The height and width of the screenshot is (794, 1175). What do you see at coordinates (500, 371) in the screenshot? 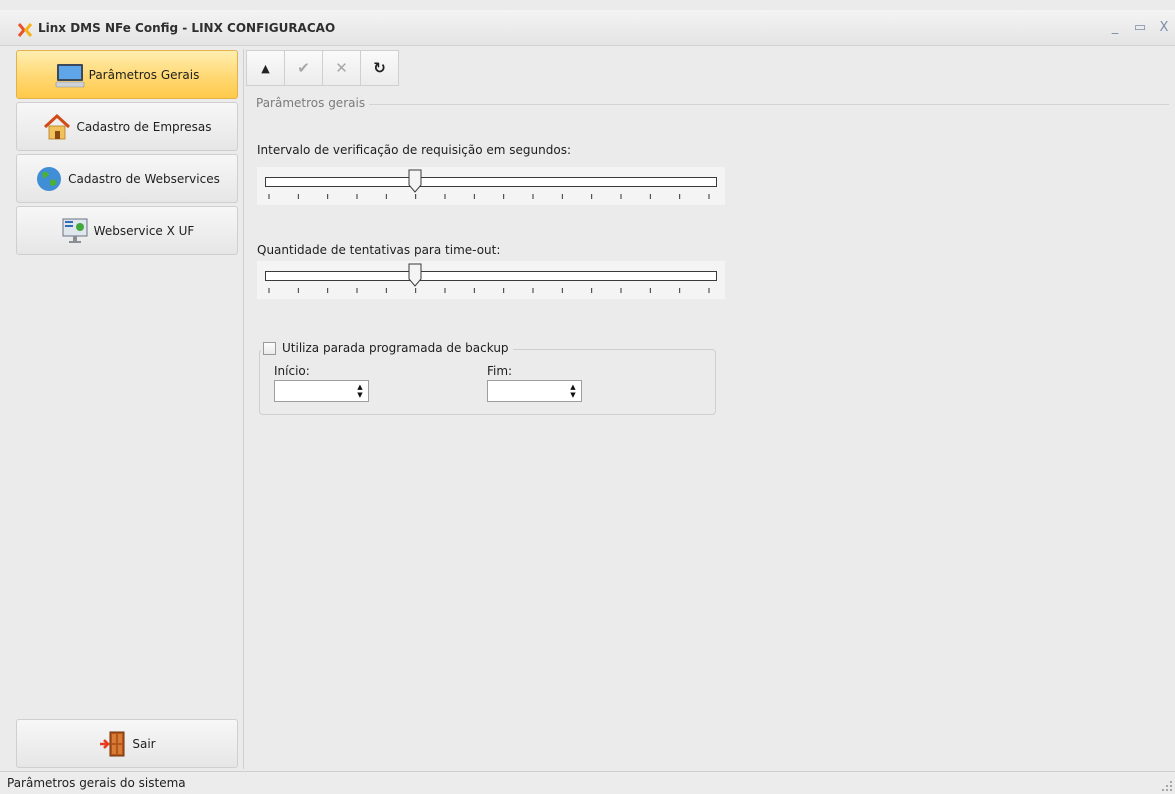
I see `end-label: Fim:` at bounding box center [500, 371].